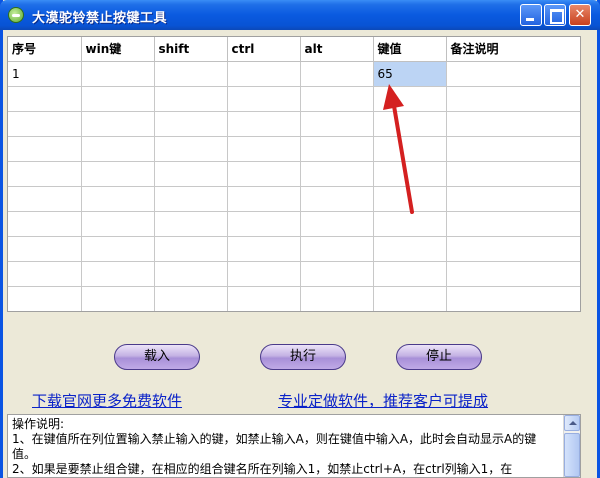 This screenshot has width=600, height=478. Describe the element at coordinates (410, 74) in the screenshot. I see `grid-cell: 65` at that location.